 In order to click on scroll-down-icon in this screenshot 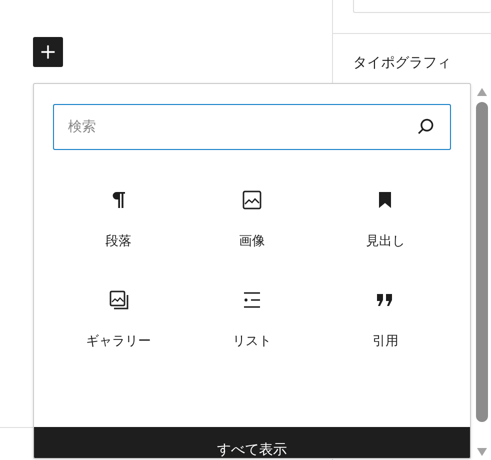, I will do `click(482, 452)`.